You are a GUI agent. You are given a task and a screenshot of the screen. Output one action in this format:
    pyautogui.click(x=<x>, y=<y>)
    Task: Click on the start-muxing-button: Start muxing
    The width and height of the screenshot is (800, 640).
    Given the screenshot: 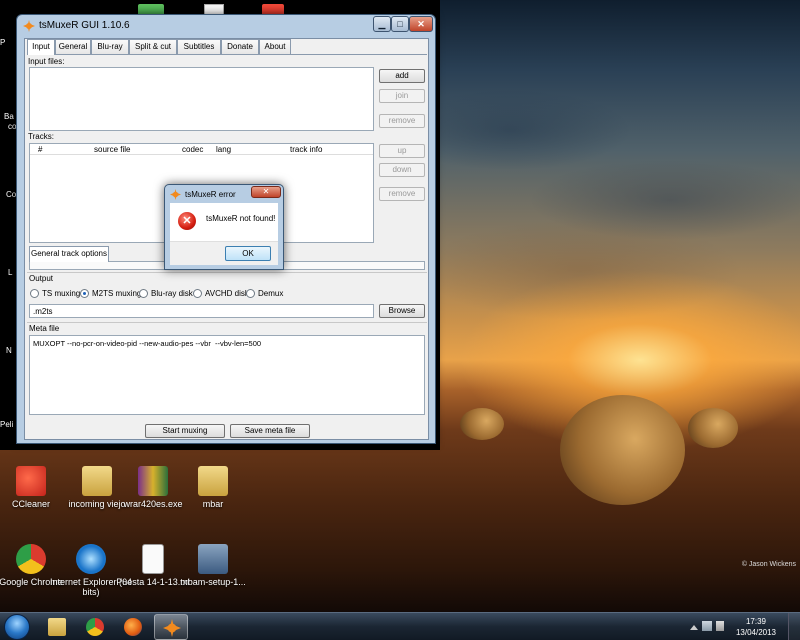 What is the action you would take?
    pyautogui.click(x=185, y=431)
    